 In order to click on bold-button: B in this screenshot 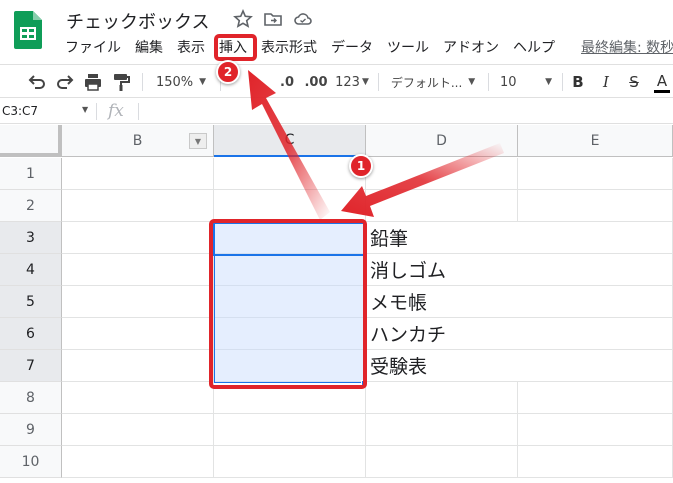, I will do `click(578, 82)`.